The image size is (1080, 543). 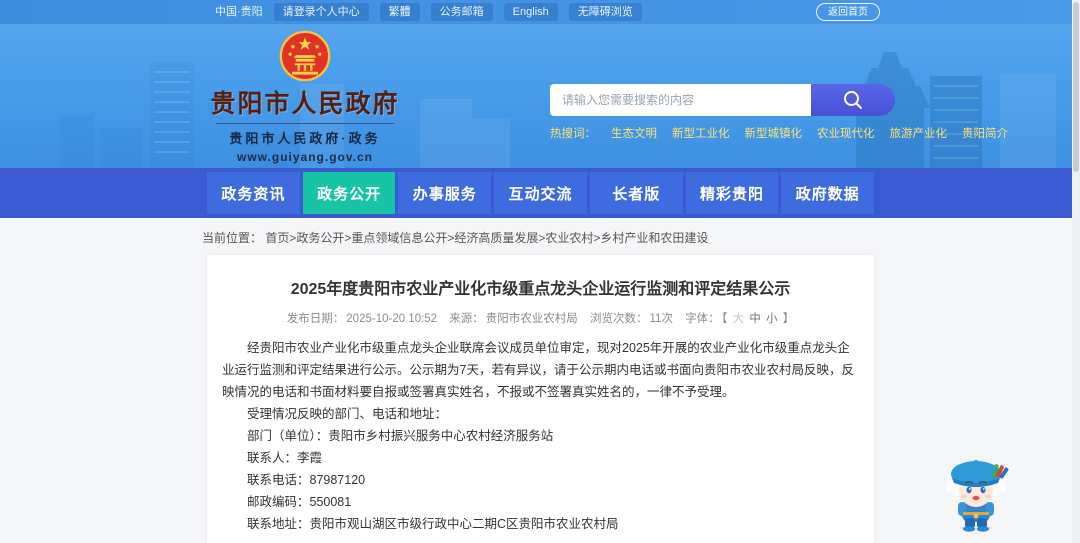 What do you see at coordinates (347, 414) in the screenshot?
I see `article-paragraph: 受理情况反映的部门、电话和地址：` at bounding box center [347, 414].